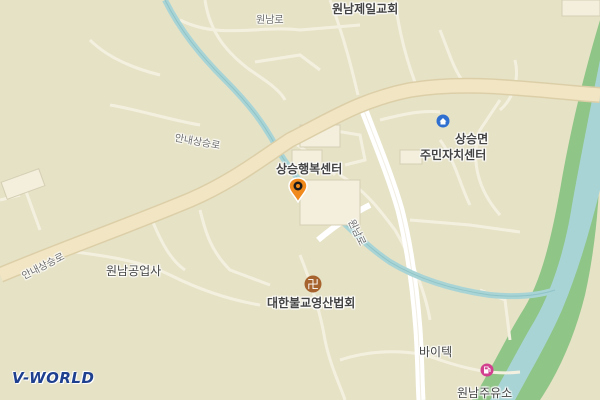 Image resolution: width=600 pixels, height=400 pixels. Describe the element at coordinates (270, 20) in the screenshot. I see `label-wonnam-ro: 원남로` at that location.